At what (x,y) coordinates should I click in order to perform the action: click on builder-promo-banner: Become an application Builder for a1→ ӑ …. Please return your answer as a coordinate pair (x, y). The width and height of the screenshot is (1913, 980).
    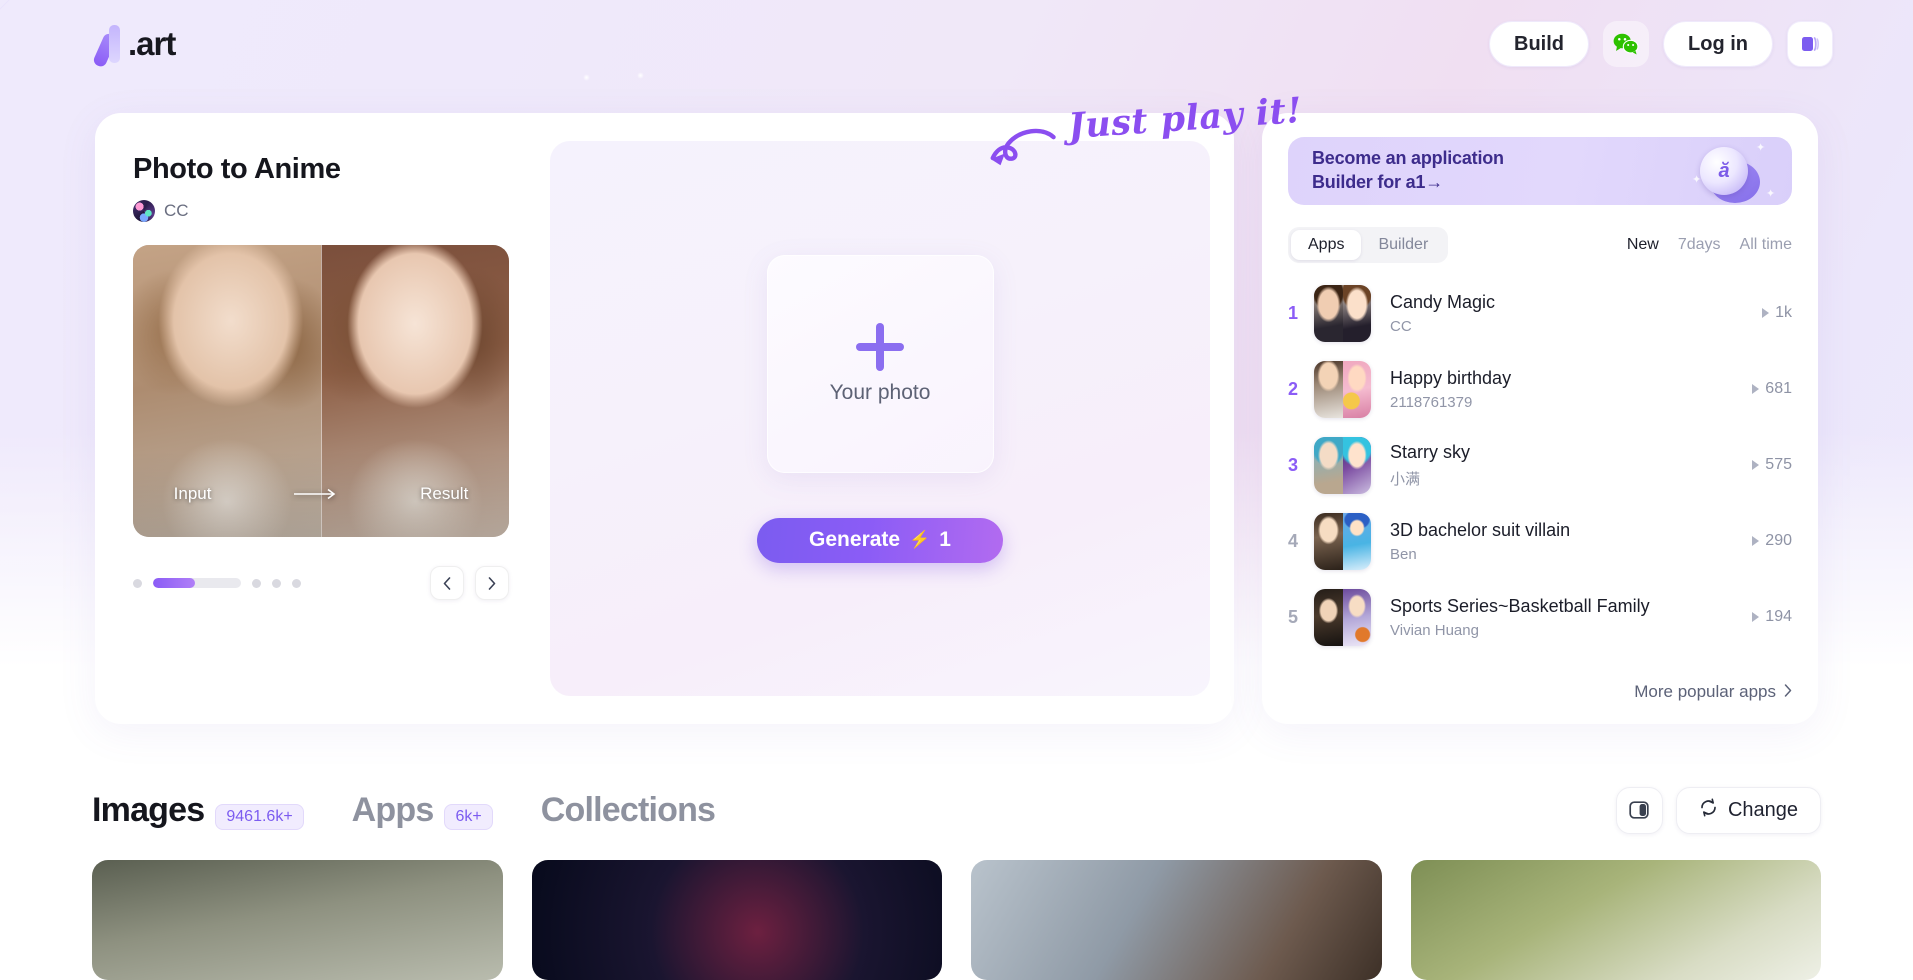
    Looking at the image, I should click on (1540, 171).